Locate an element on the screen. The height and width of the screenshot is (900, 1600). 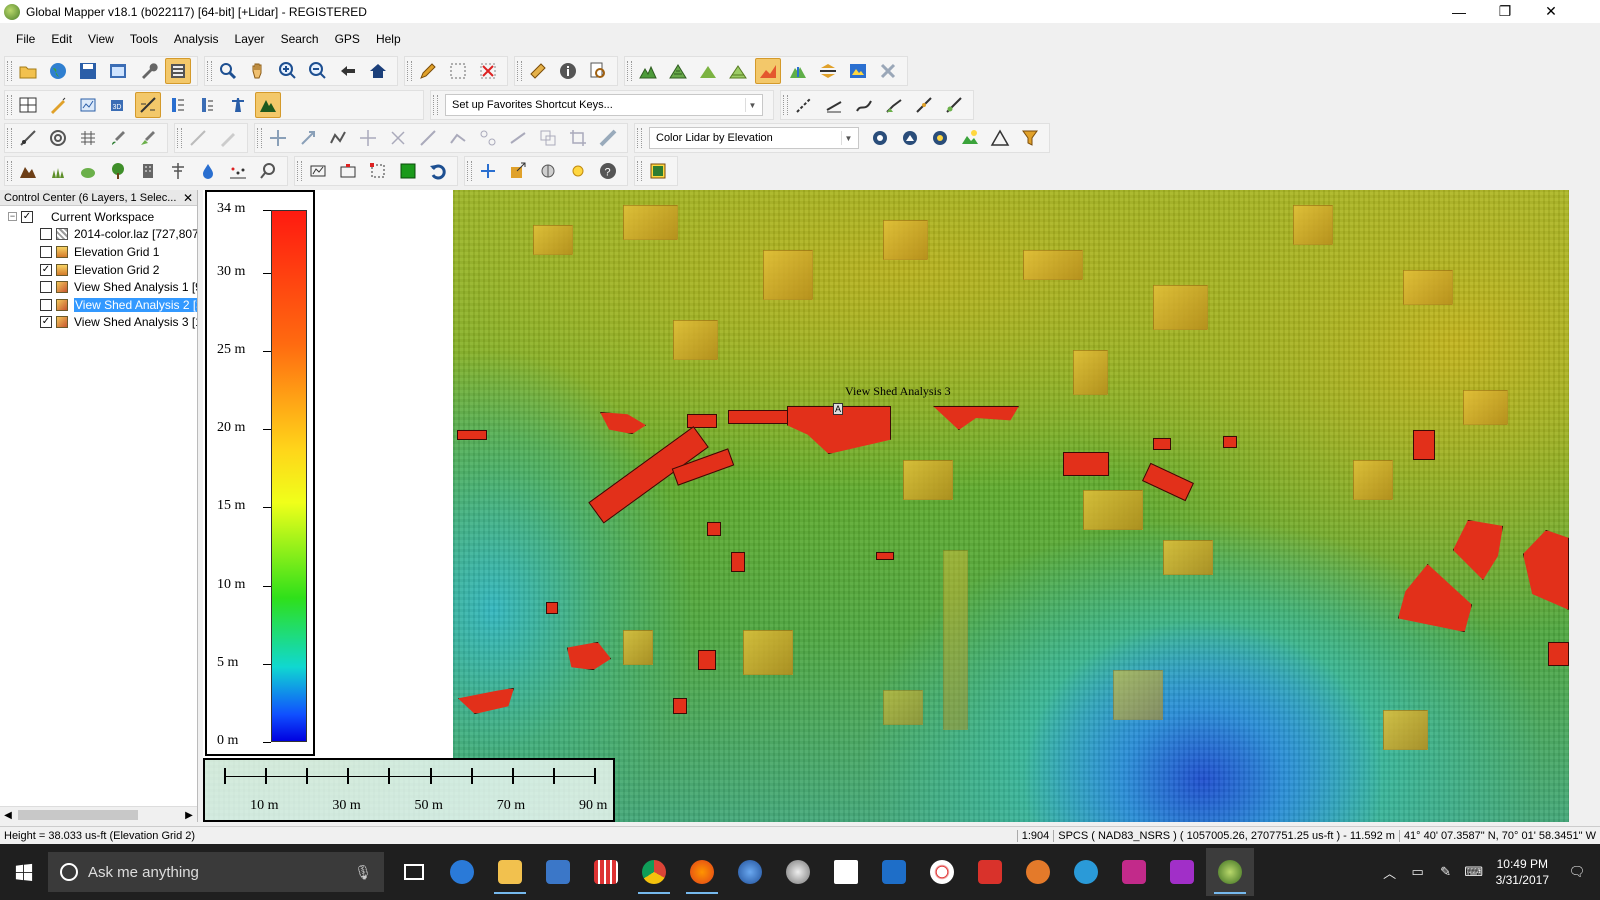
powerline-class-icon is located at coordinates (178, 171).